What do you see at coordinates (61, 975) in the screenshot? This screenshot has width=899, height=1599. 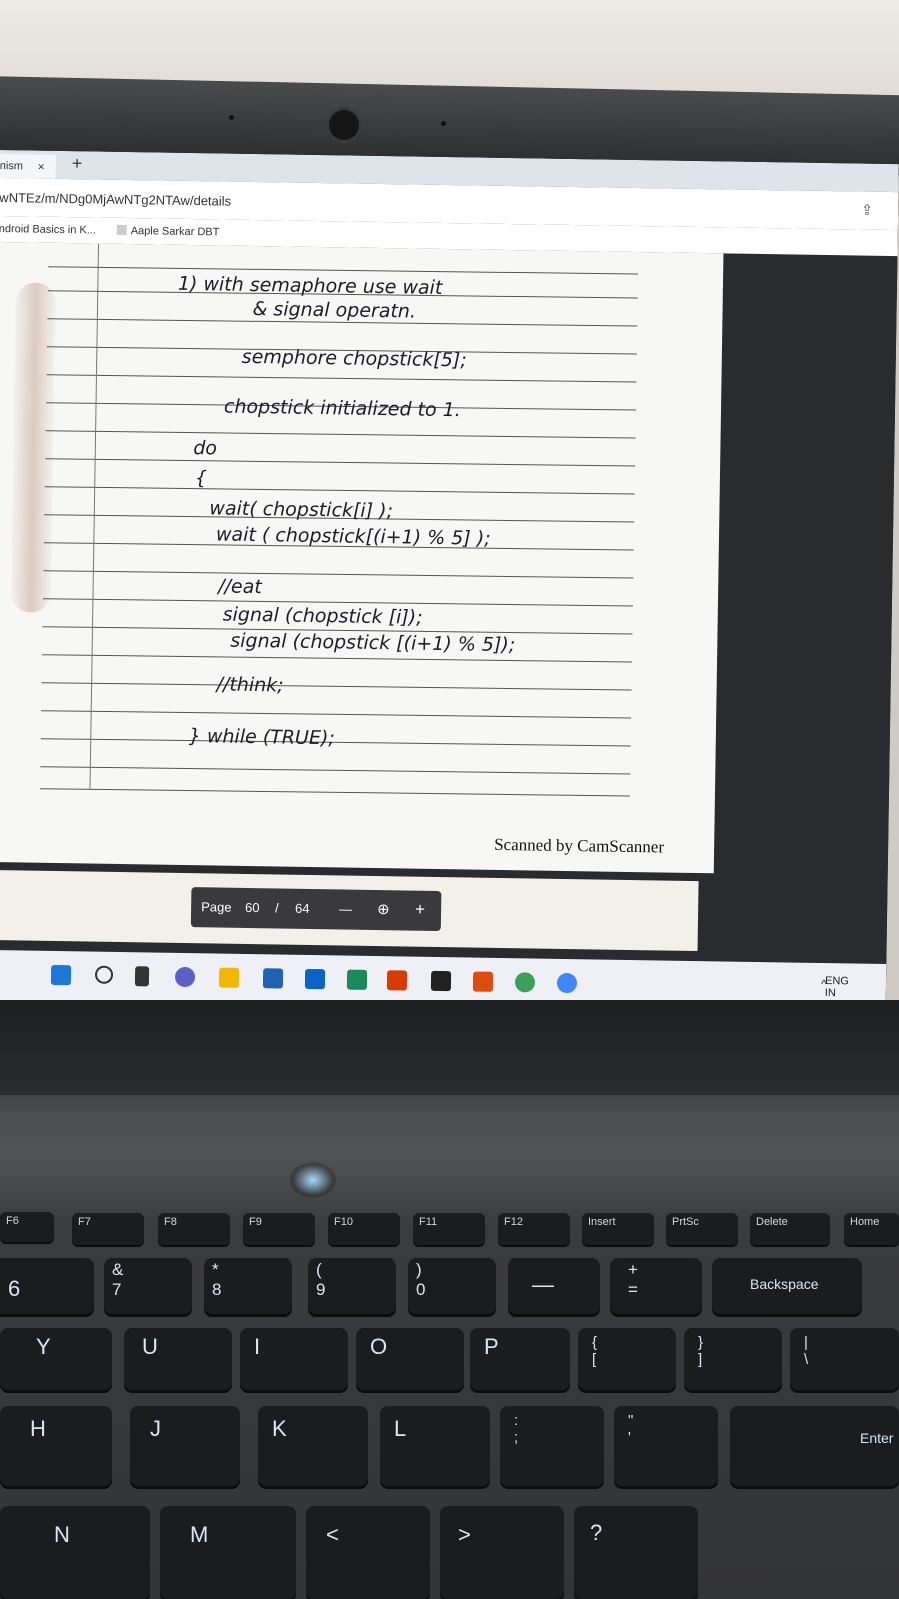 I see `start-windows-icon` at bounding box center [61, 975].